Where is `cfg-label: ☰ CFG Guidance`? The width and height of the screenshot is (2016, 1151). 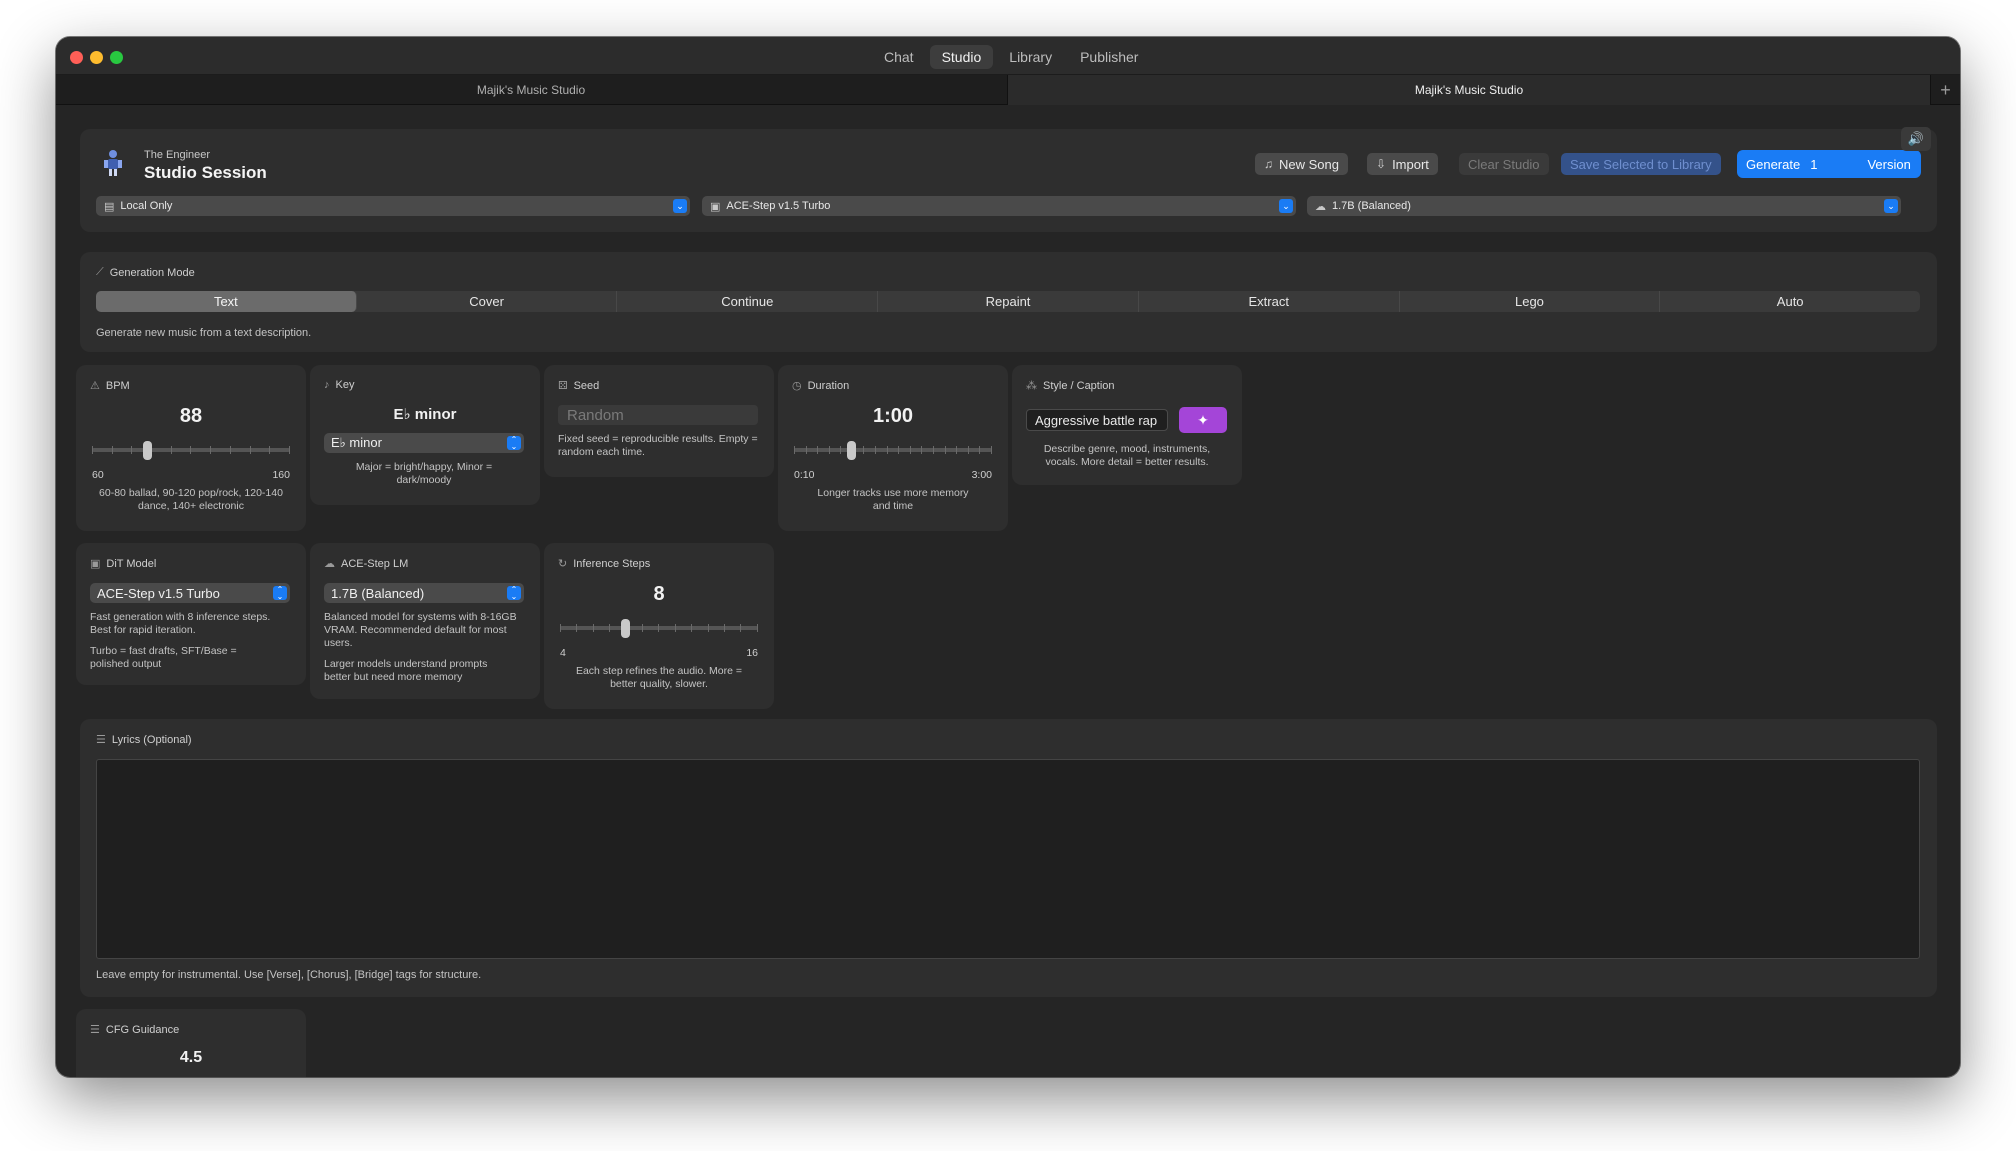 cfg-label: ☰ CFG Guidance is located at coordinates (134, 1030).